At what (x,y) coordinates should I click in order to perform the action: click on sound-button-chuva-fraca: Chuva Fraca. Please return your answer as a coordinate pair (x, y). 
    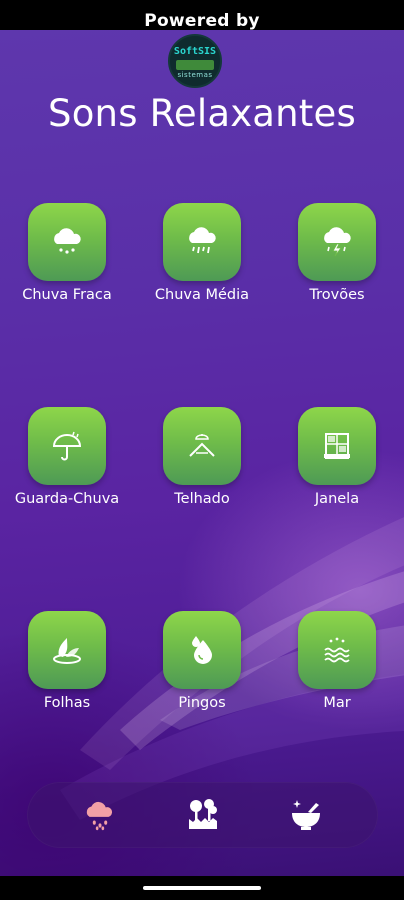
    Looking at the image, I should click on (67, 253).